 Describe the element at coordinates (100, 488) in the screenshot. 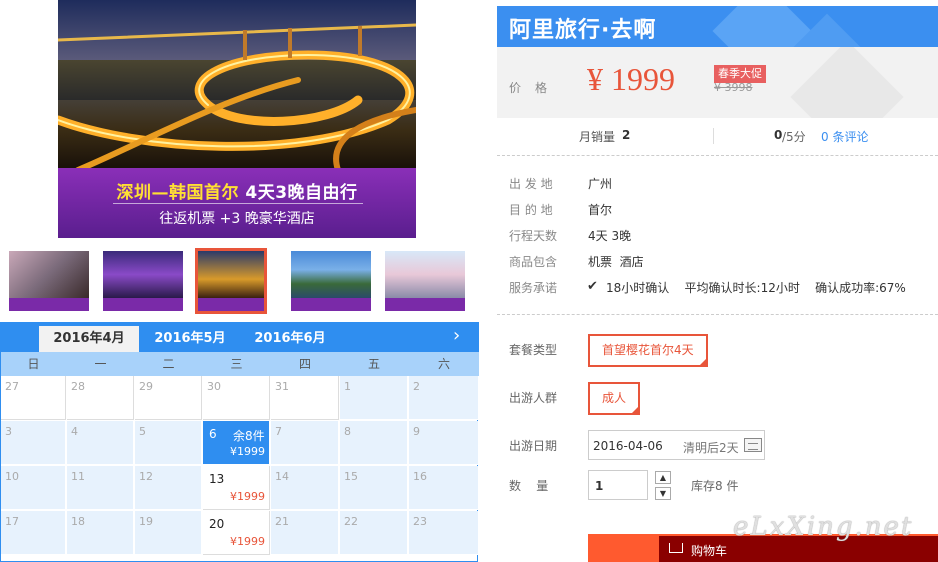

I see `calendar-day: 11` at that location.